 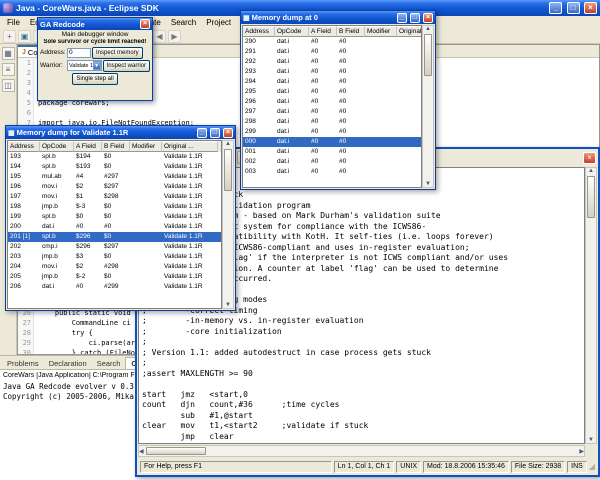 I want to click on table-row: 290 dat.i #0 #0, so click(x=332, y=42).